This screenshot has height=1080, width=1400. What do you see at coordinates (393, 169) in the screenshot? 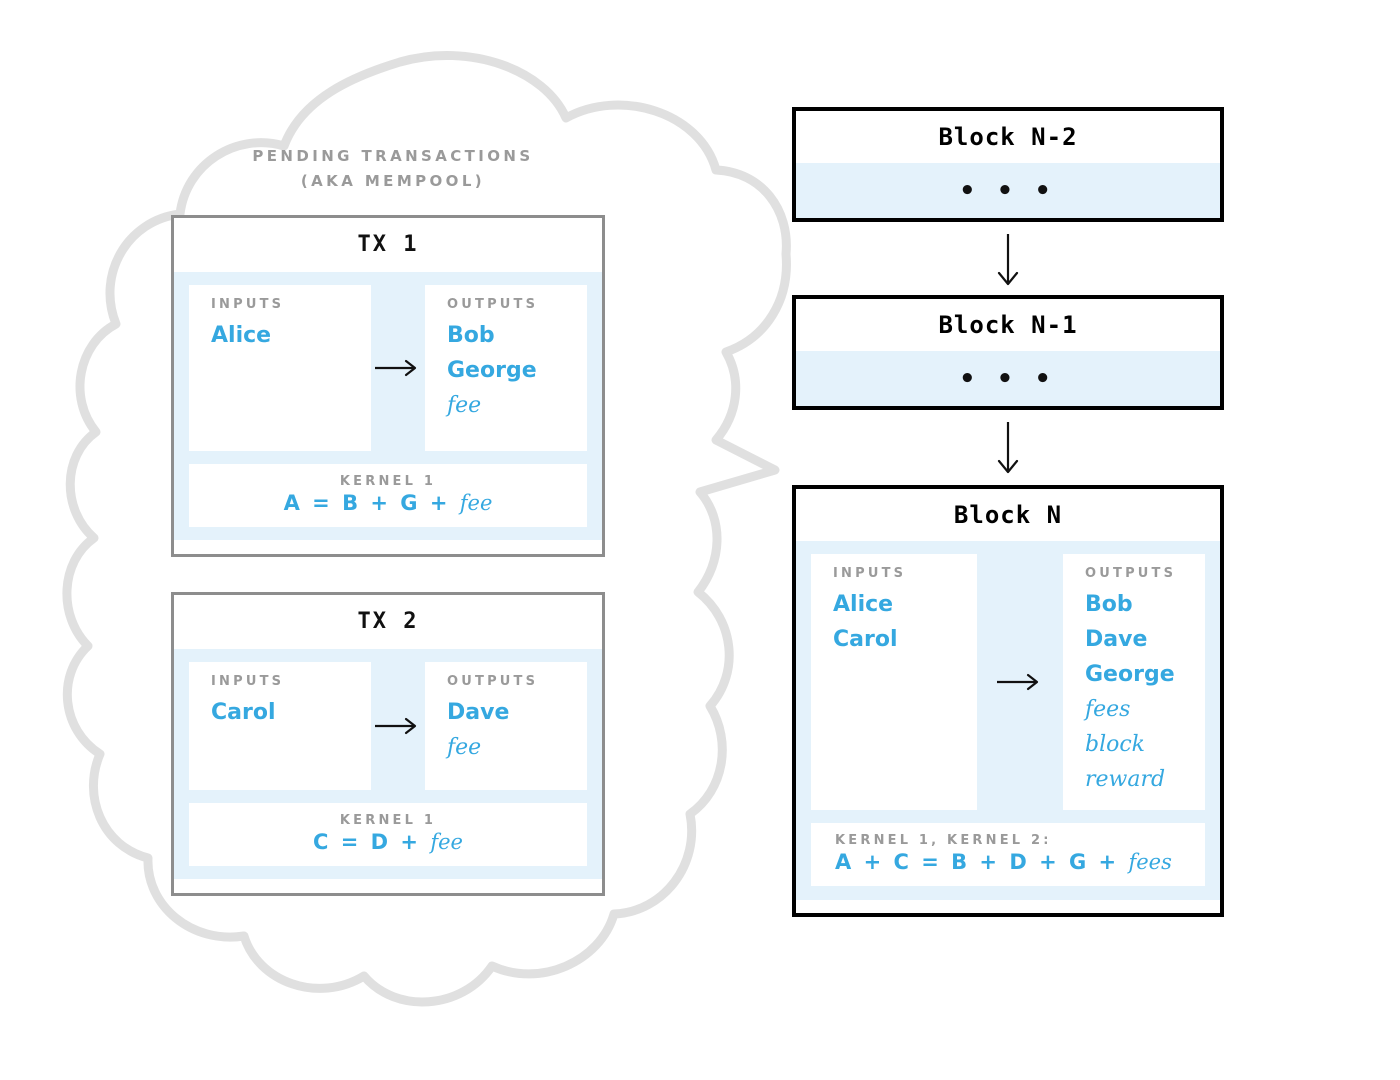
I see `mempool-title: PENDING TRANSACTIONS (AKA MEMPOOL)` at bounding box center [393, 169].